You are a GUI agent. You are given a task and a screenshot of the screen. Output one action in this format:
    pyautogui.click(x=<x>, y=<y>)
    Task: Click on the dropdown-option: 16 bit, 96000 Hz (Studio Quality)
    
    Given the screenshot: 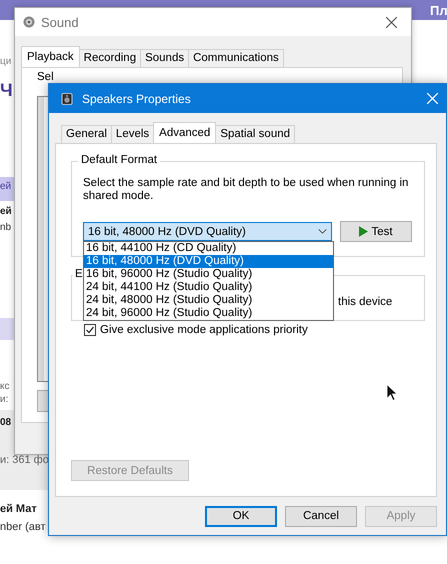 What is the action you would take?
    pyautogui.click(x=208, y=274)
    